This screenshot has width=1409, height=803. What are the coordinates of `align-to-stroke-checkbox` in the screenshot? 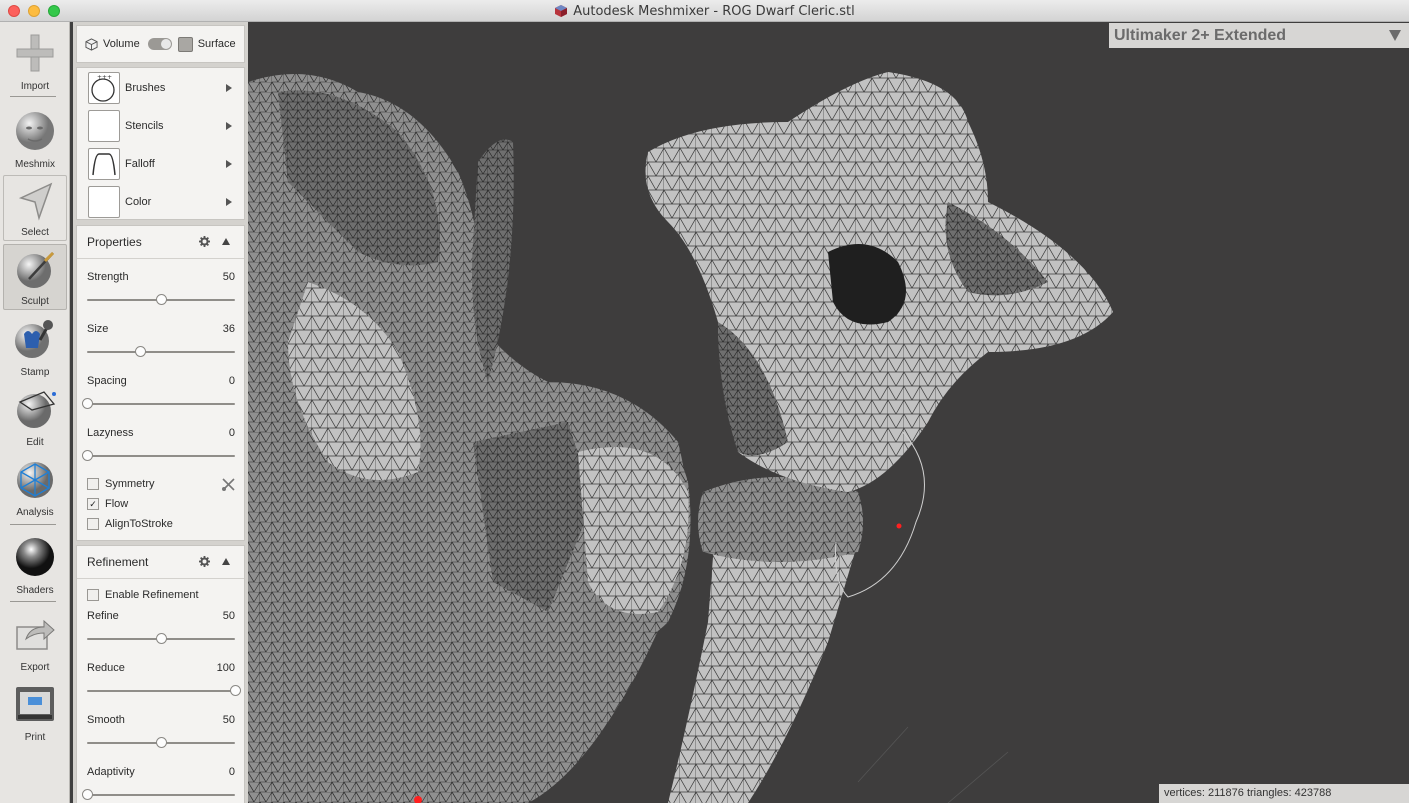 It's located at (93, 524).